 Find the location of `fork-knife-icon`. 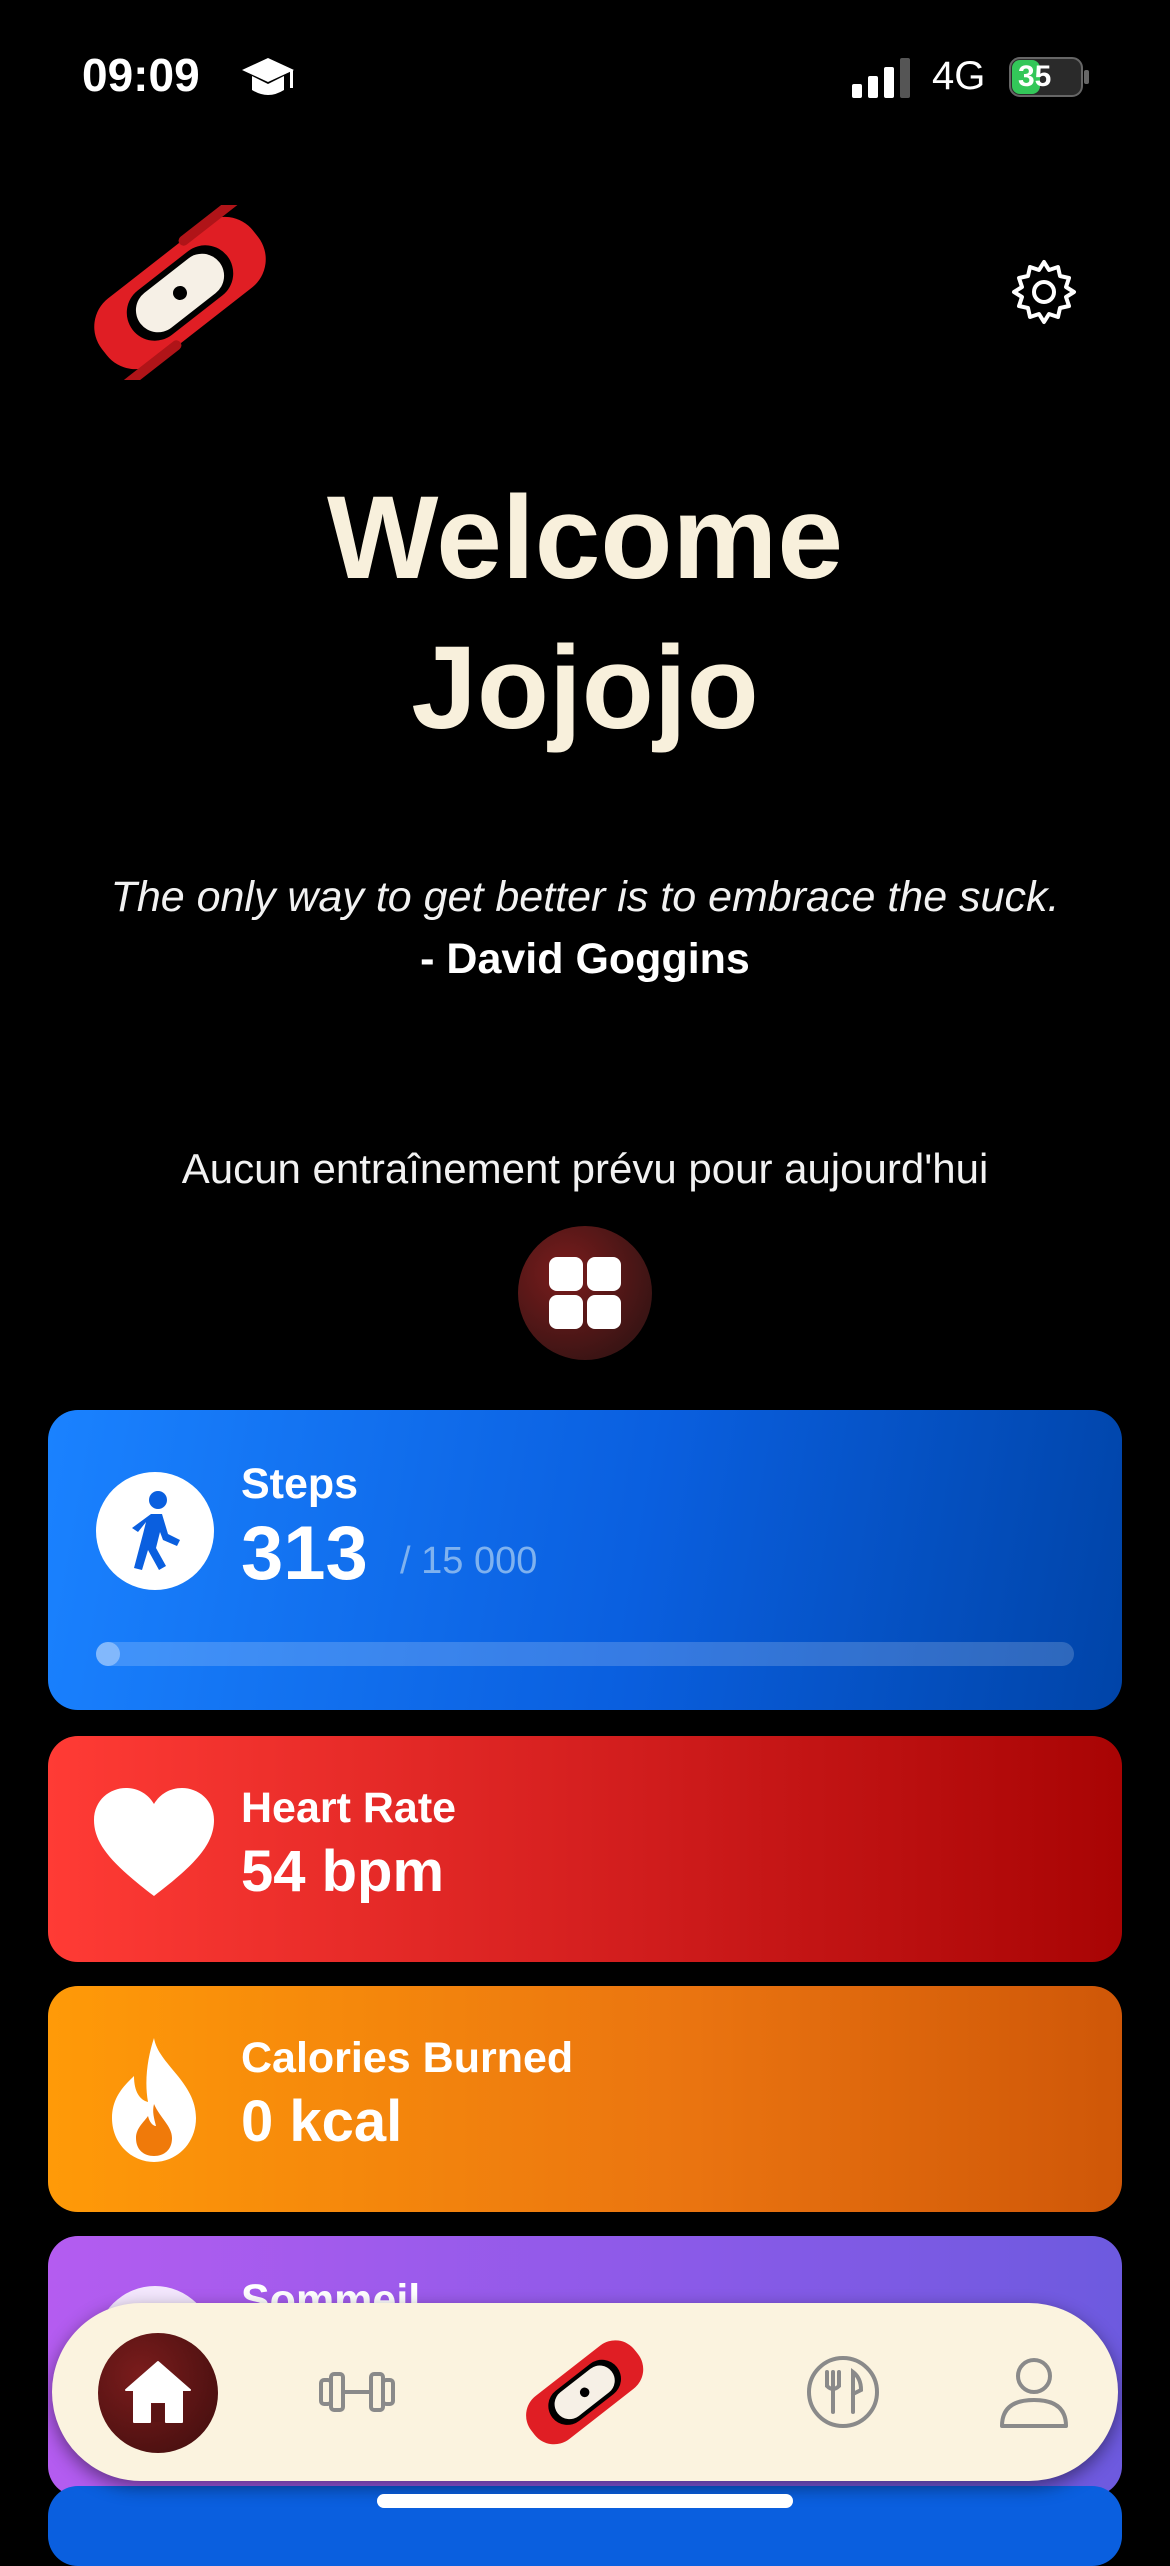

fork-knife-icon is located at coordinates (843, 2392).